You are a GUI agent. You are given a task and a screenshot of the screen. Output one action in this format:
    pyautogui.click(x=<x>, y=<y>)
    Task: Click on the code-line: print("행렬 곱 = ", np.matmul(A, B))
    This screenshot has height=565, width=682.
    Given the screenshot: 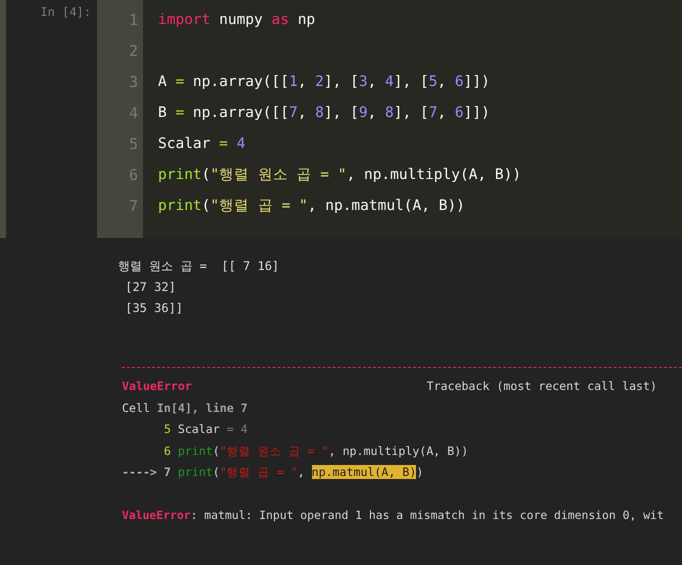 What is the action you would take?
    pyautogui.click(x=312, y=206)
    